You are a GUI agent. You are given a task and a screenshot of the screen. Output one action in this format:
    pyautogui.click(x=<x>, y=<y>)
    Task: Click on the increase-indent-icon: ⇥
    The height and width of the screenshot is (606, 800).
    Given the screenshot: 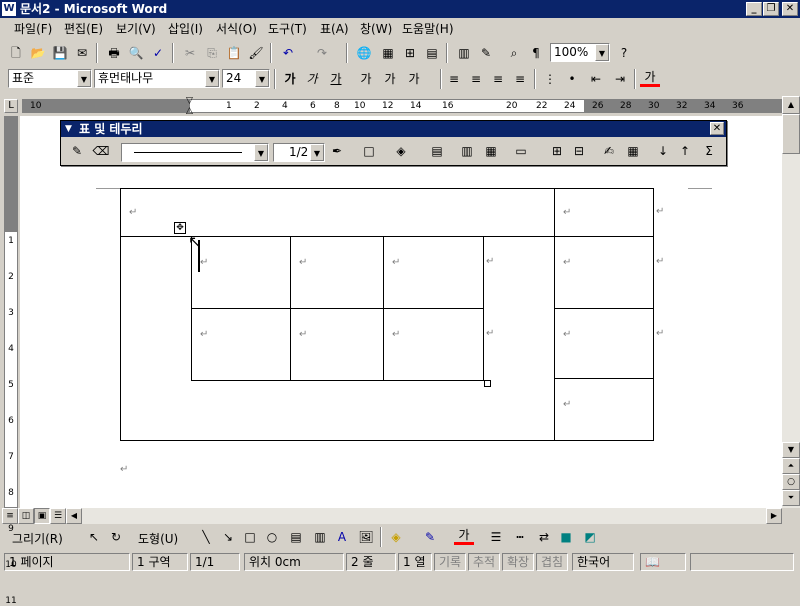 What is the action you would take?
    pyautogui.click(x=620, y=79)
    